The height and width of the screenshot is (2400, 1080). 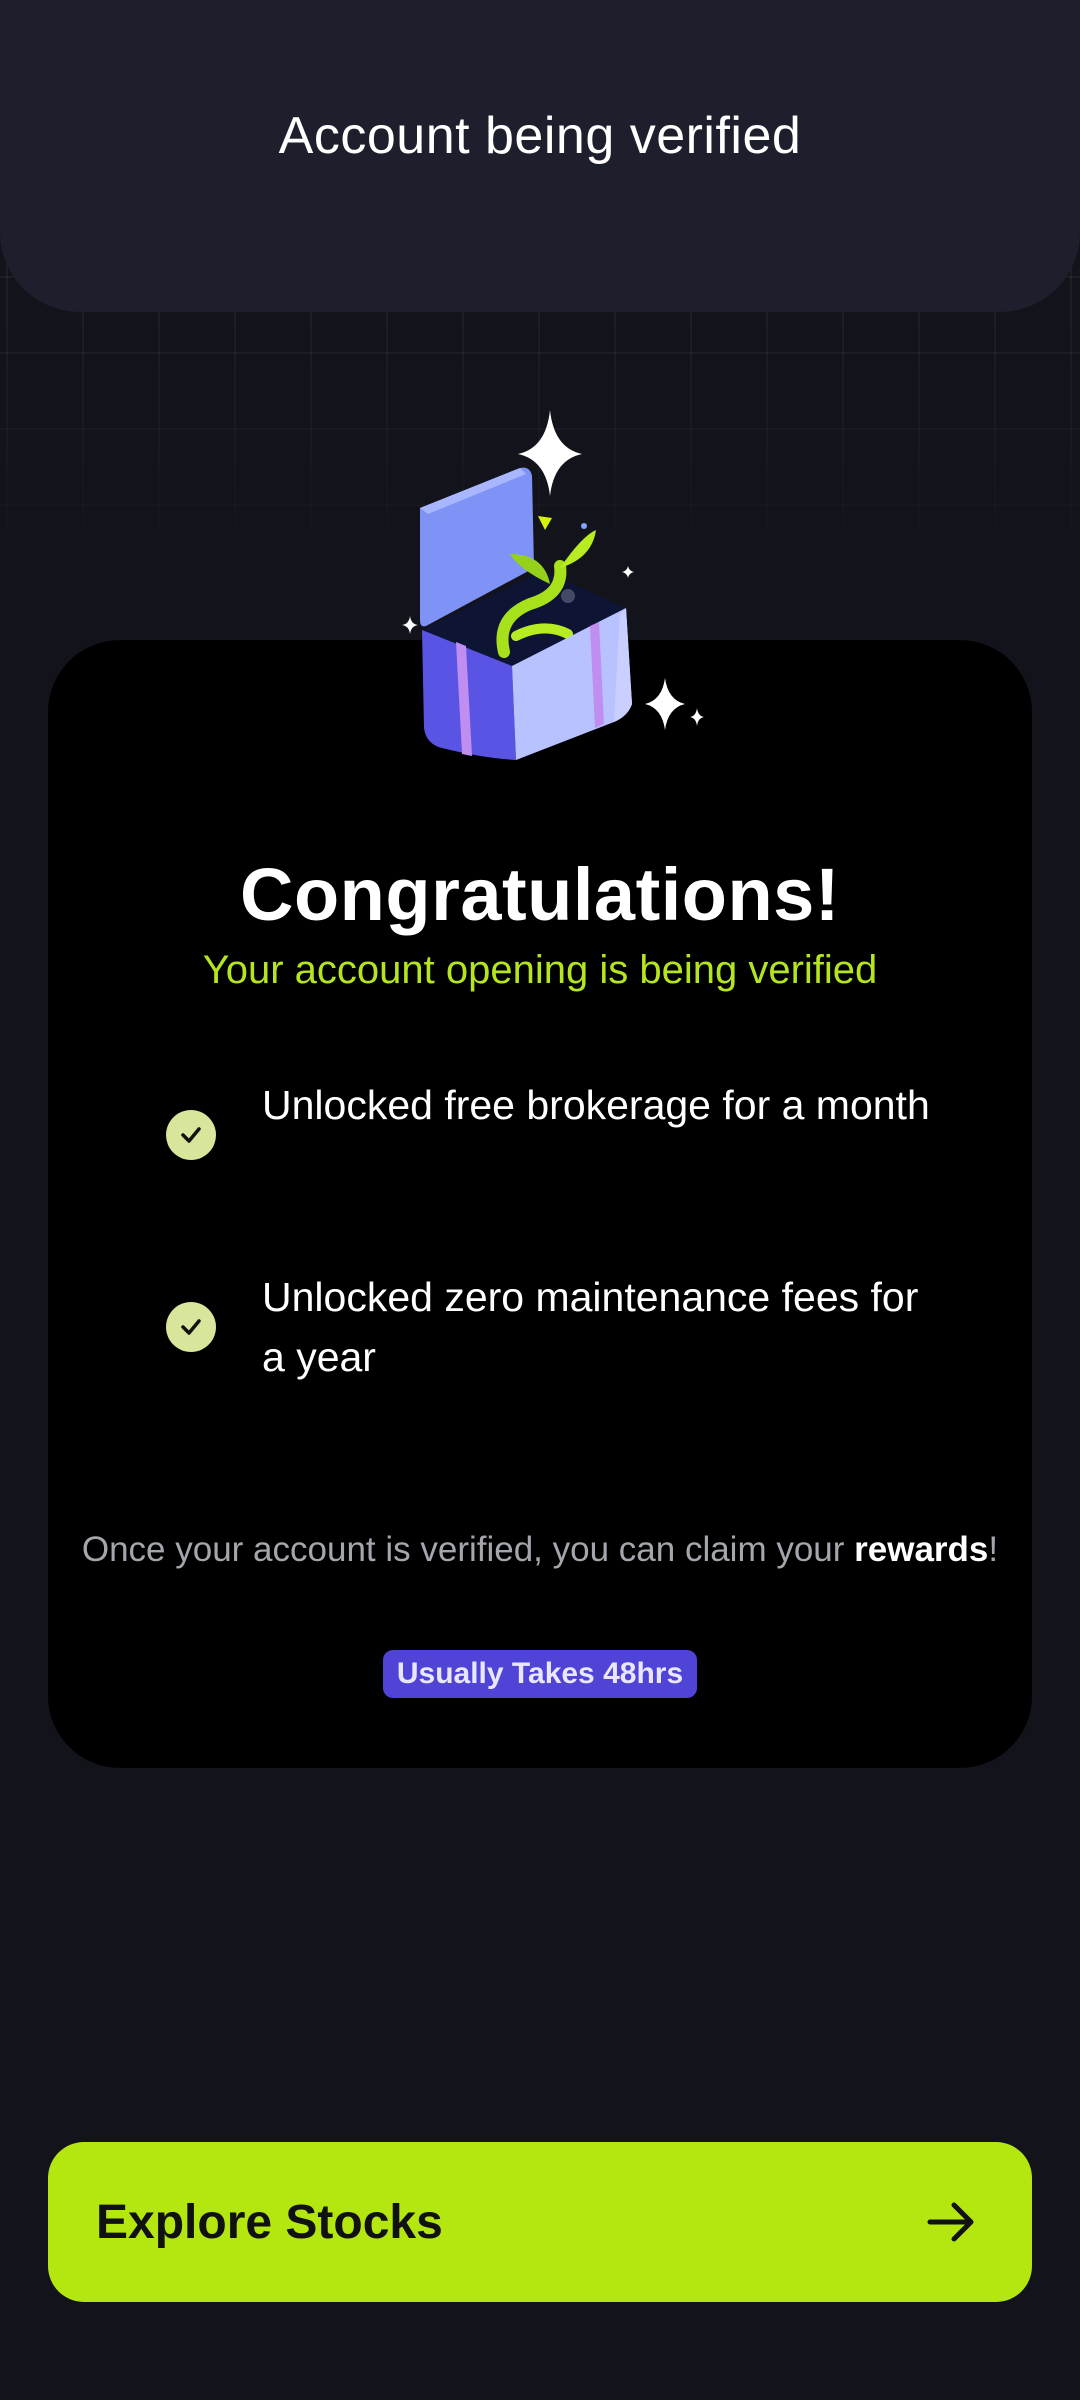 What do you see at coordinates (269, 2222) in the screenshot?
I see `explore-stocks-label: Explore Stocks` at bounding box center [269, 2222].